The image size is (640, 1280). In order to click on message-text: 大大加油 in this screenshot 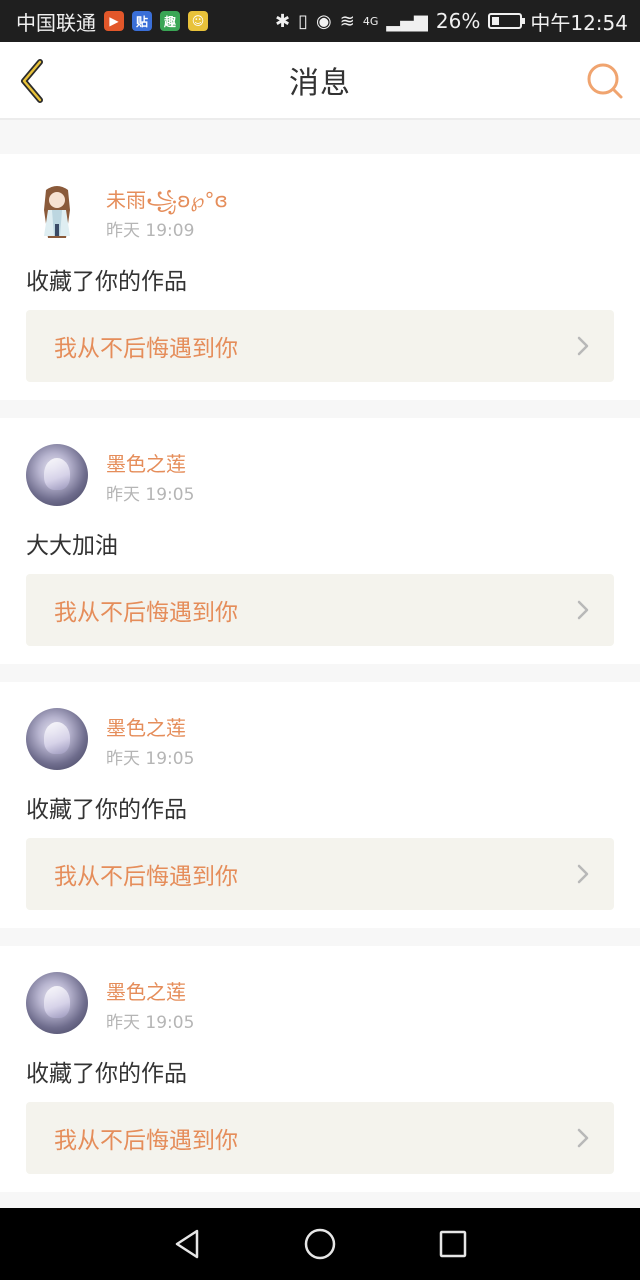, I will do `click(72, 546)`.